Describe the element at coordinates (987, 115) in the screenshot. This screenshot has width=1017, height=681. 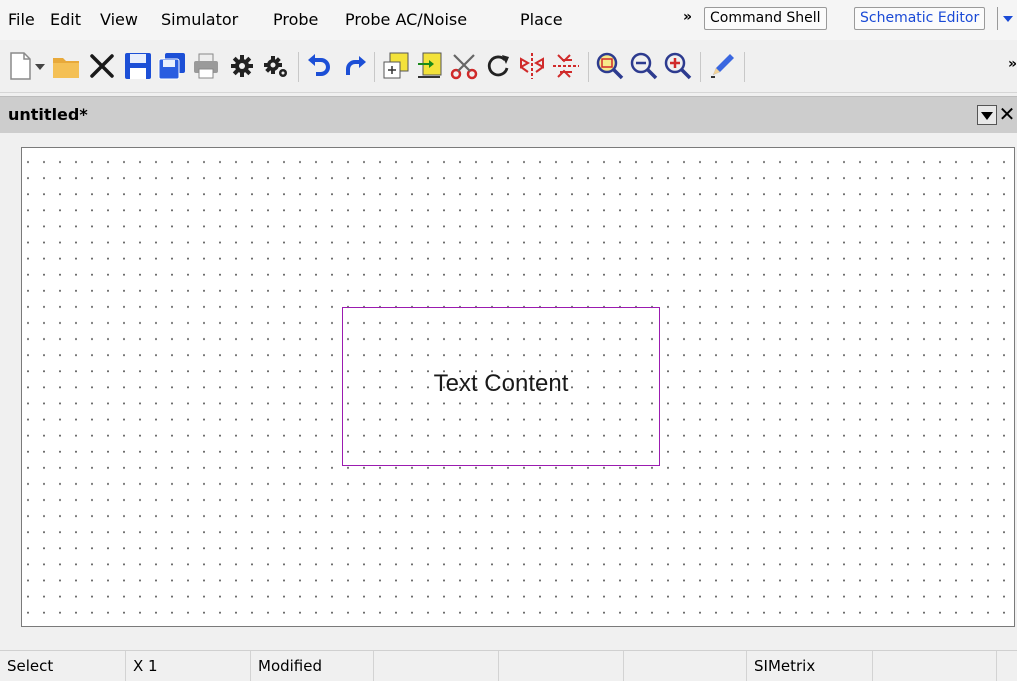
I see `window-menu-icon` at that location.